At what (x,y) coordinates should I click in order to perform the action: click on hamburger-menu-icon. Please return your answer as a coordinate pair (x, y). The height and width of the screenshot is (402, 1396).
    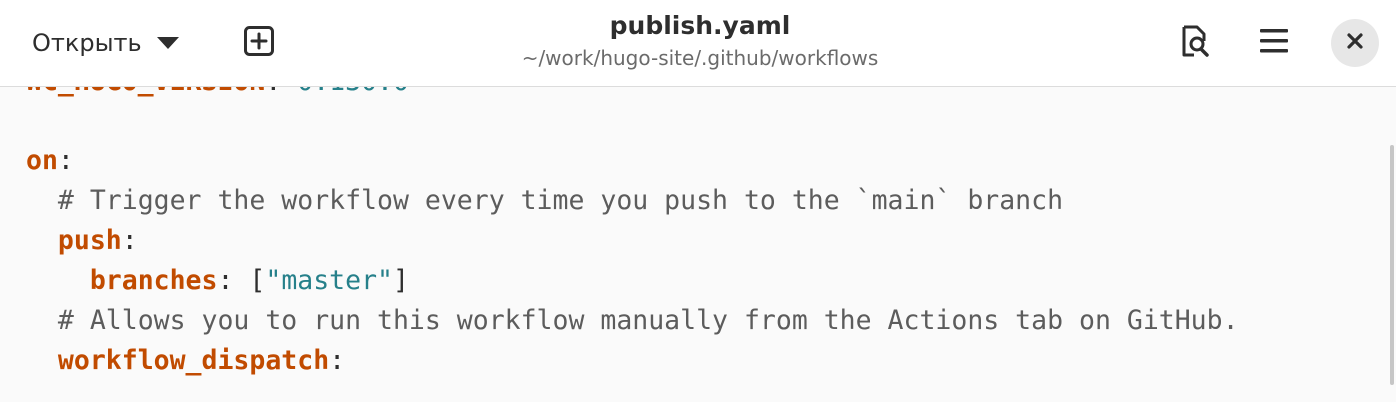
    Looking at the image, I should click on (1274, 43).